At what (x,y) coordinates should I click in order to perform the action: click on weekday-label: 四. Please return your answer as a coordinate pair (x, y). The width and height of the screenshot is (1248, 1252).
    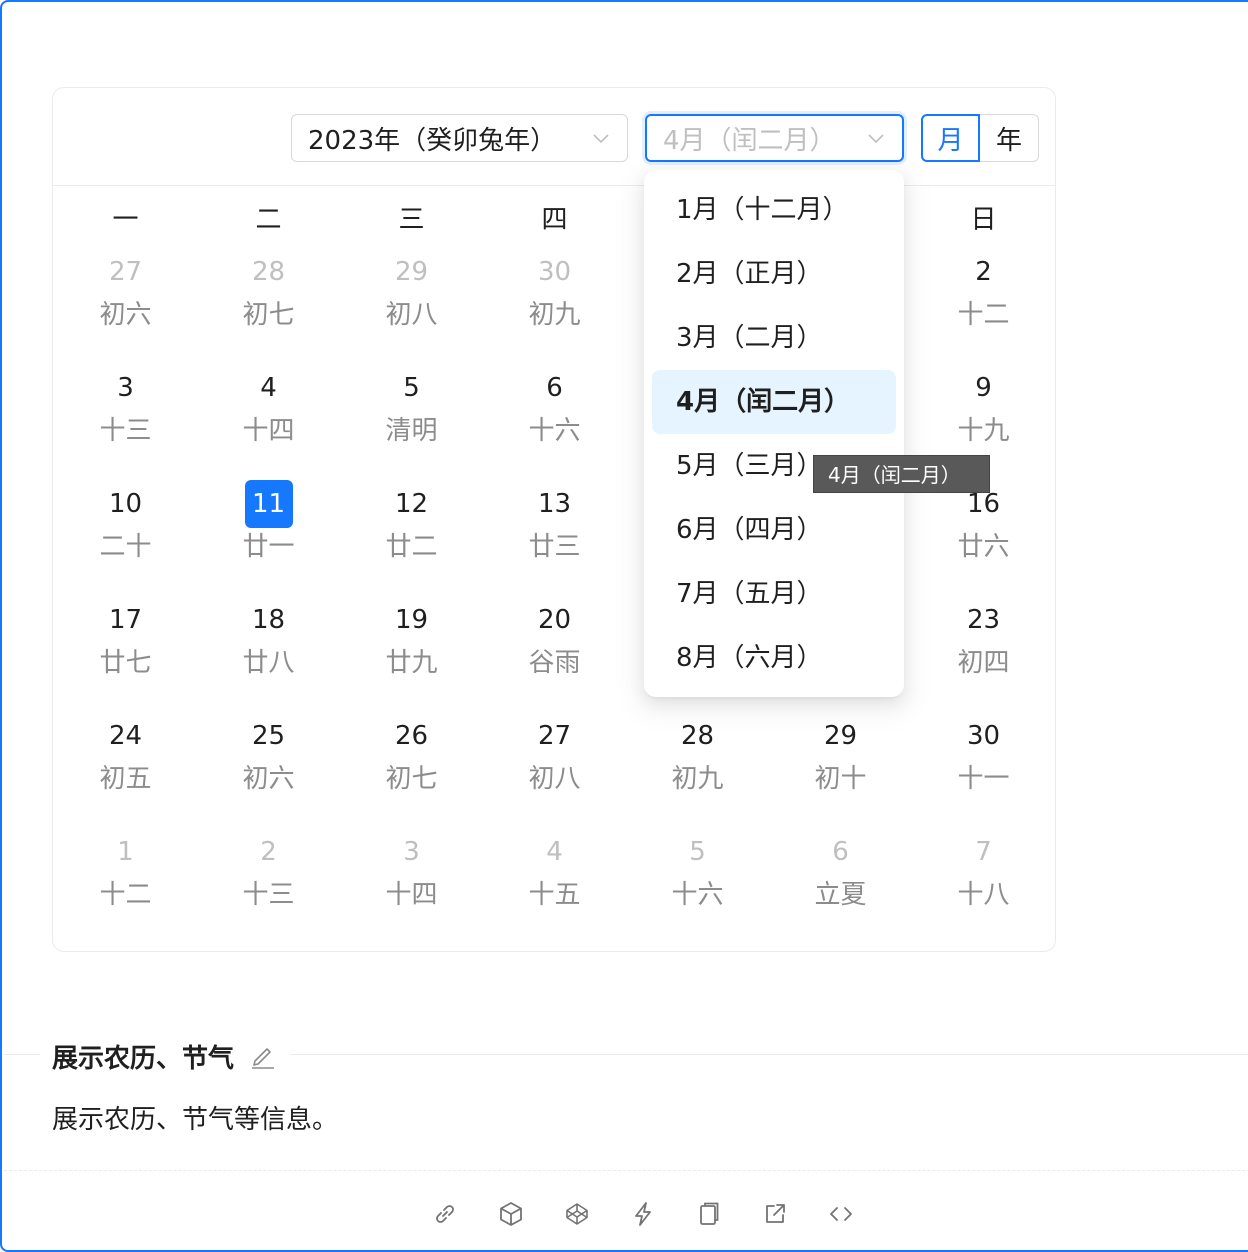
    Looking at the image, I should click on (554, 220).